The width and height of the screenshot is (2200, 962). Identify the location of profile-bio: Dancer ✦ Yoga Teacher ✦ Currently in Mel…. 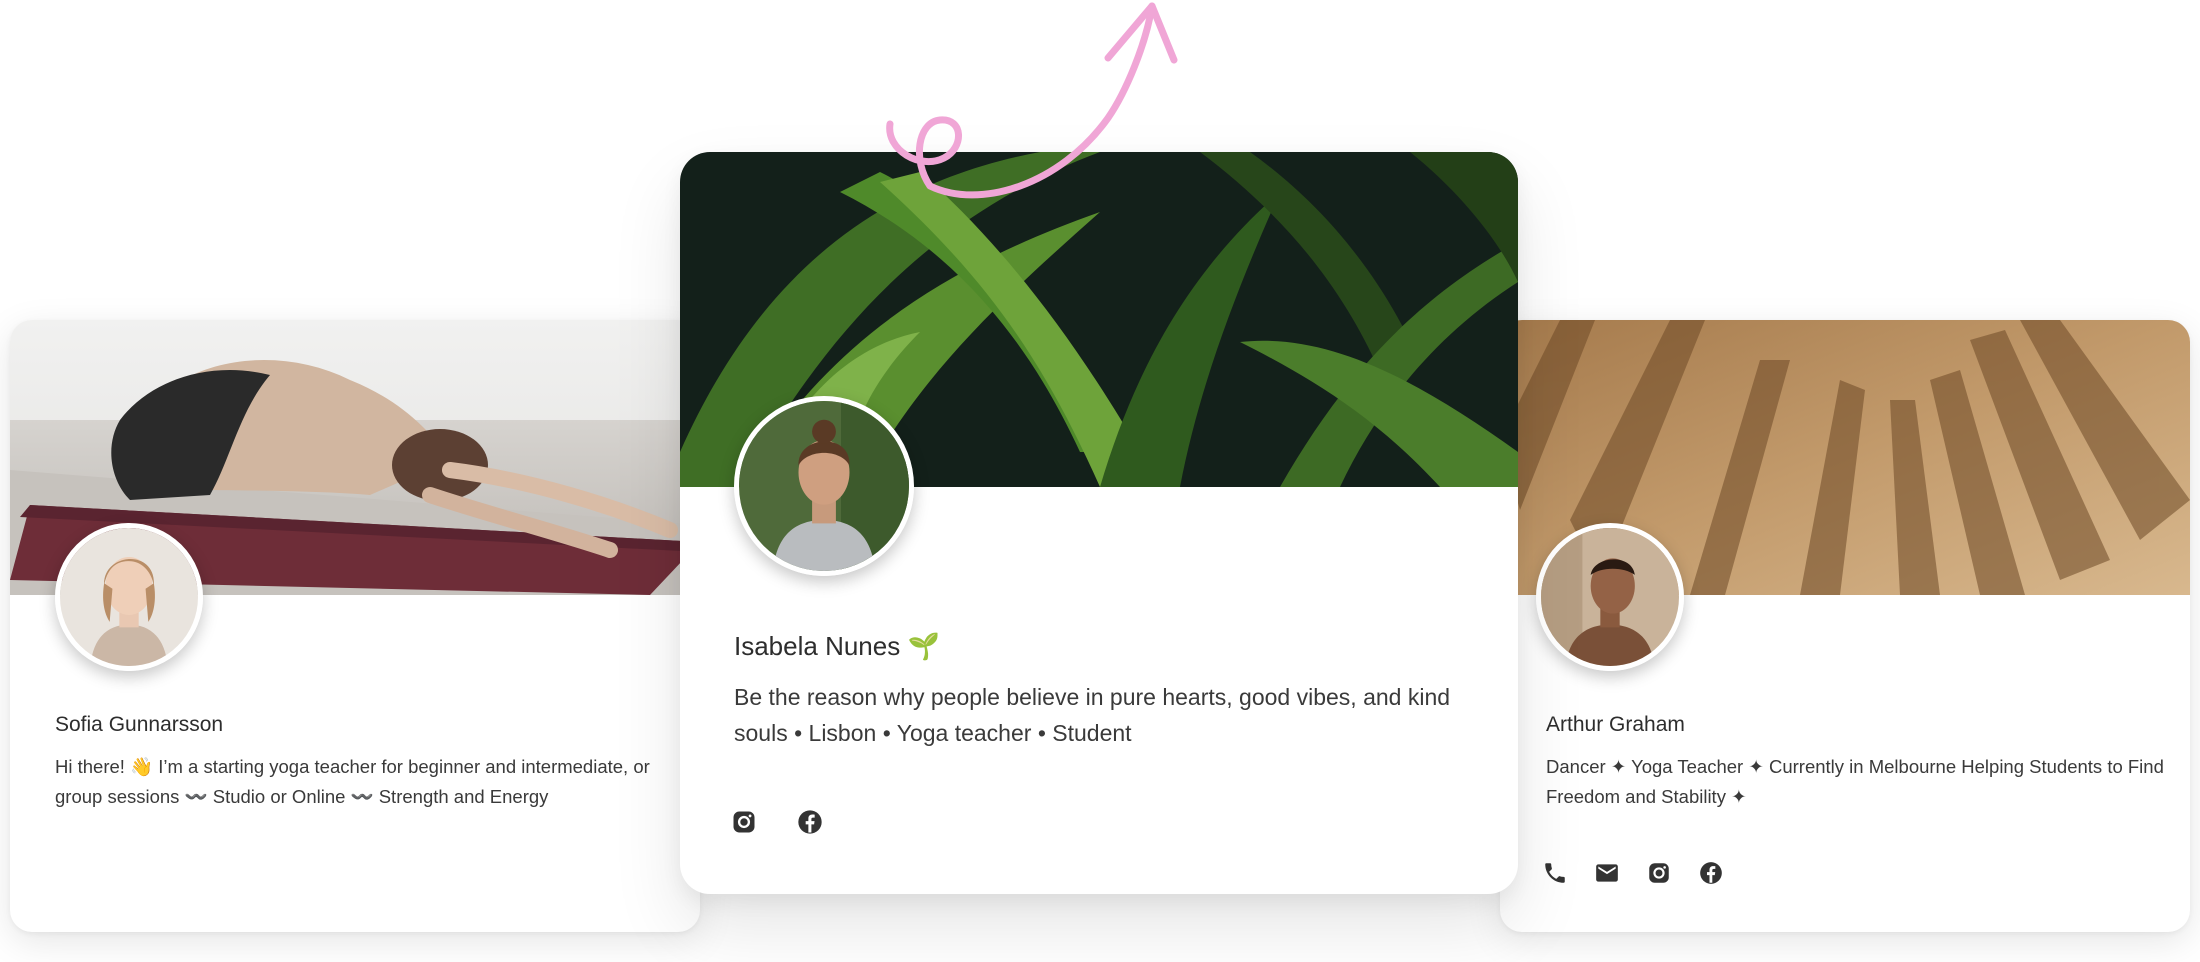
(1855, 781).